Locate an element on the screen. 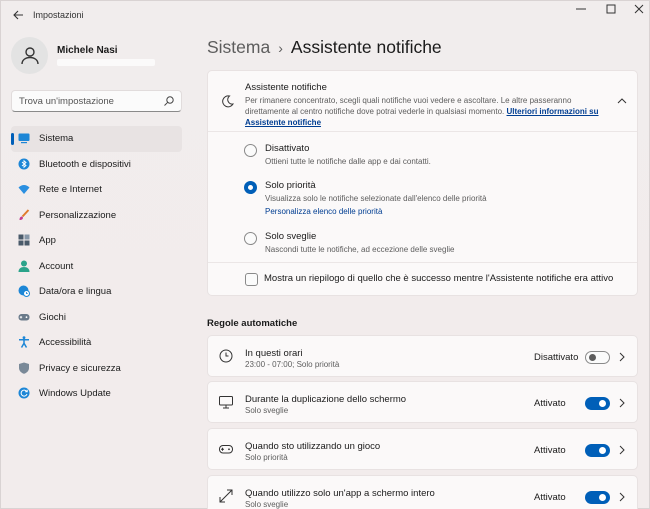  user-email-redacted is located at coordinates (106, 62).